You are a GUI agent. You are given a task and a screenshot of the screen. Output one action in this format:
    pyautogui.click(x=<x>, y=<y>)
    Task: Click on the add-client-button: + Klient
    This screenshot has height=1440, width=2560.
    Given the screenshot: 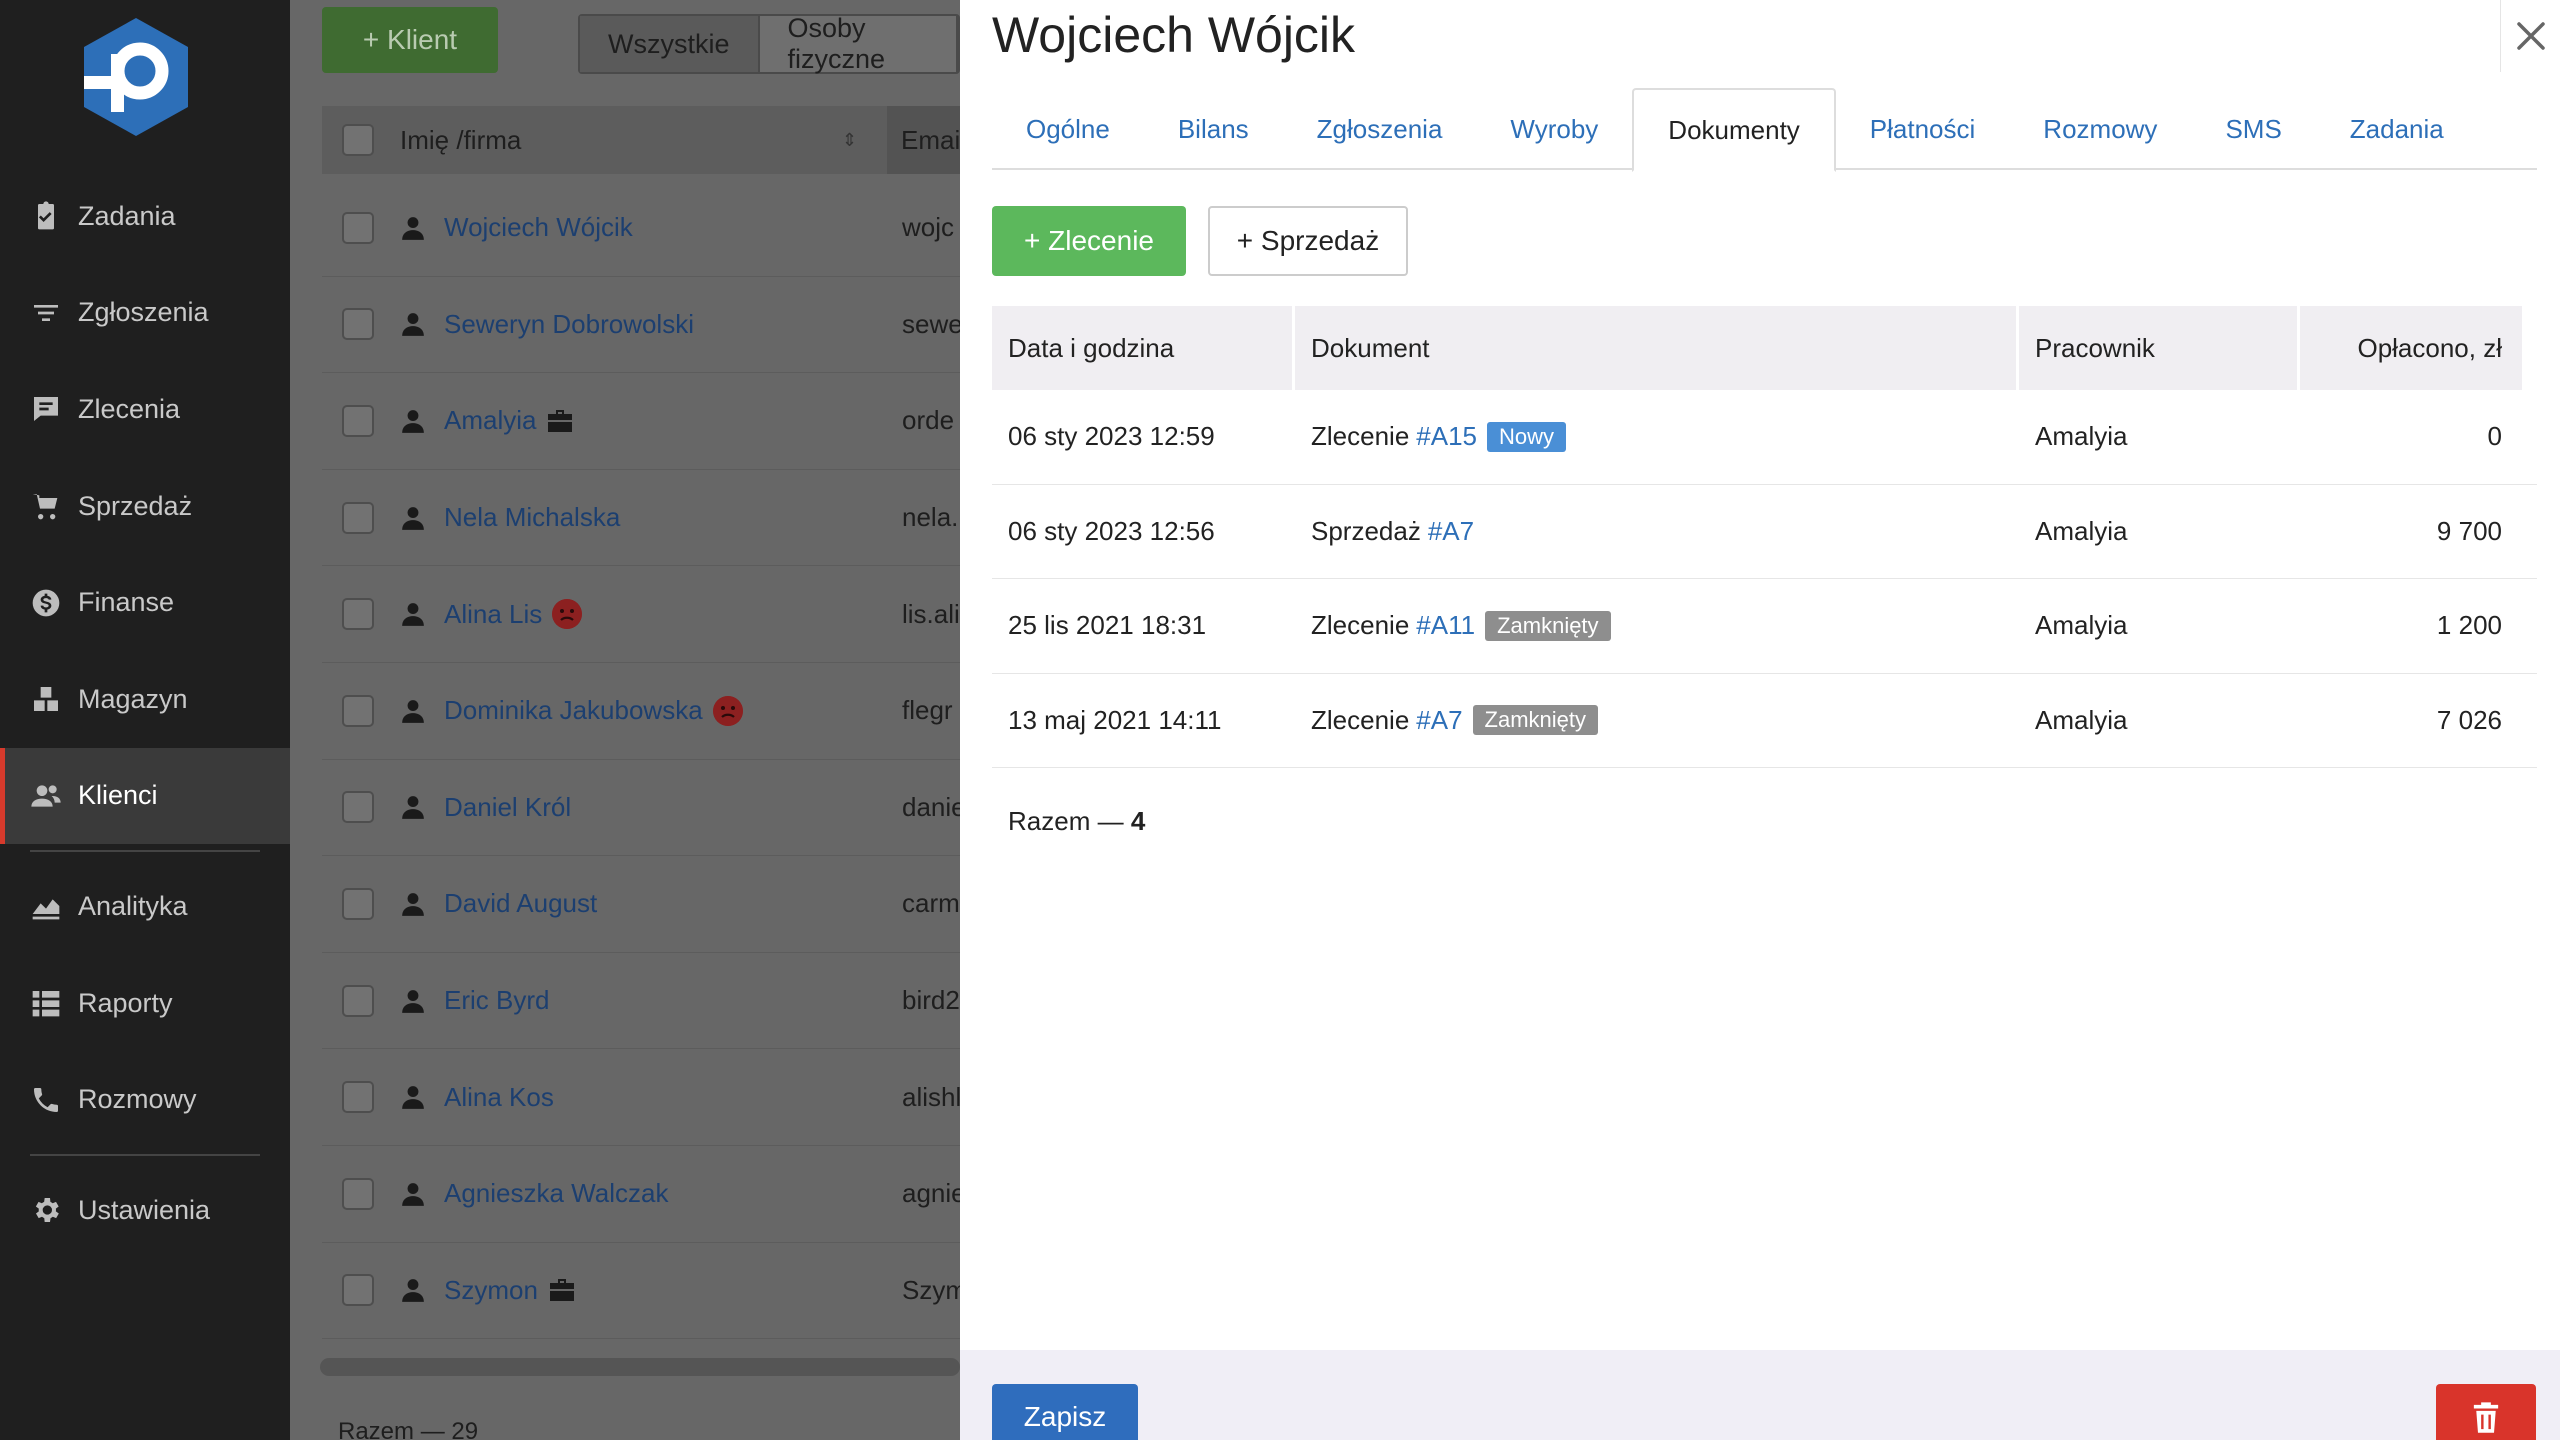 What is the action you would take?
    pyautogui.click(x=410, y=40)
    